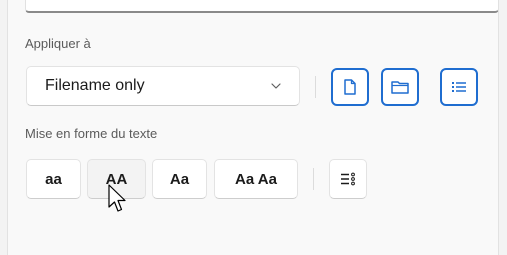 The image size is (507, 255). What do you see at coordinates (179, 179) in the screenshot?
I see `title-case-button: Aa` at bounding box center [179, 179].